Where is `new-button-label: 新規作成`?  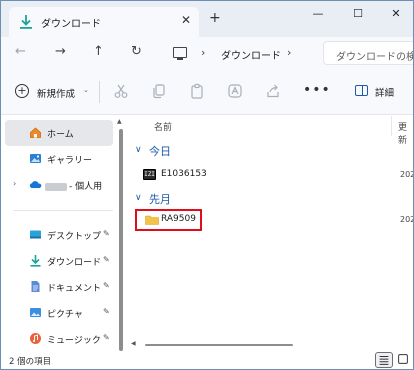
new-button-label: 新規作成 is located at coordinates (56, 94).